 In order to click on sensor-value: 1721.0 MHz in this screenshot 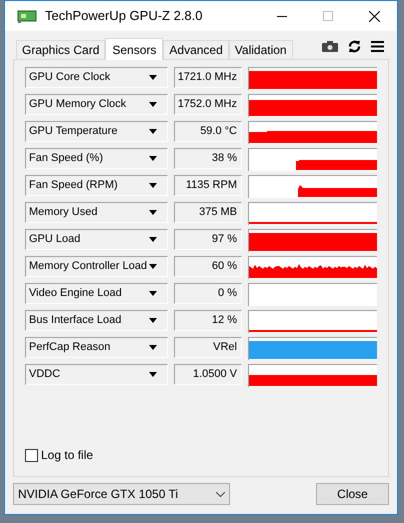, I will do `click(208, 77)`.